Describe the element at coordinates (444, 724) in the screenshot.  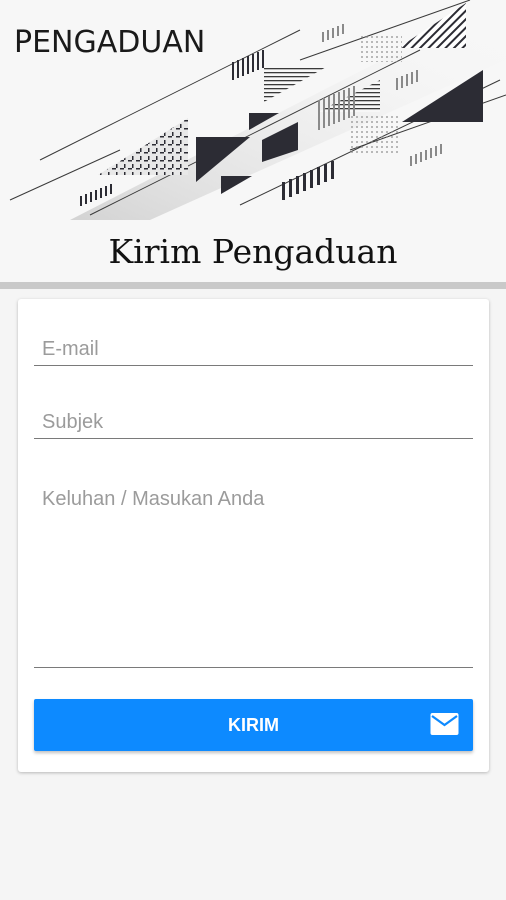
I see `mail-icon` at that location.